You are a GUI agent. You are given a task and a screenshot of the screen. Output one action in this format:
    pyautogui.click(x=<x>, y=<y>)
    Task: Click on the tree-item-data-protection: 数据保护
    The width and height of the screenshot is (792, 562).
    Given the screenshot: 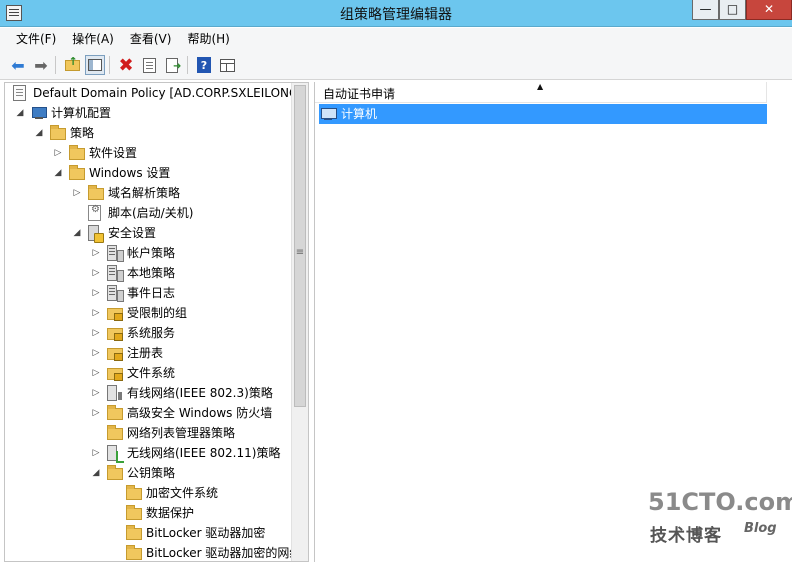 What is the action you would take?
    pyautogui.click(x=147, y=513)
    